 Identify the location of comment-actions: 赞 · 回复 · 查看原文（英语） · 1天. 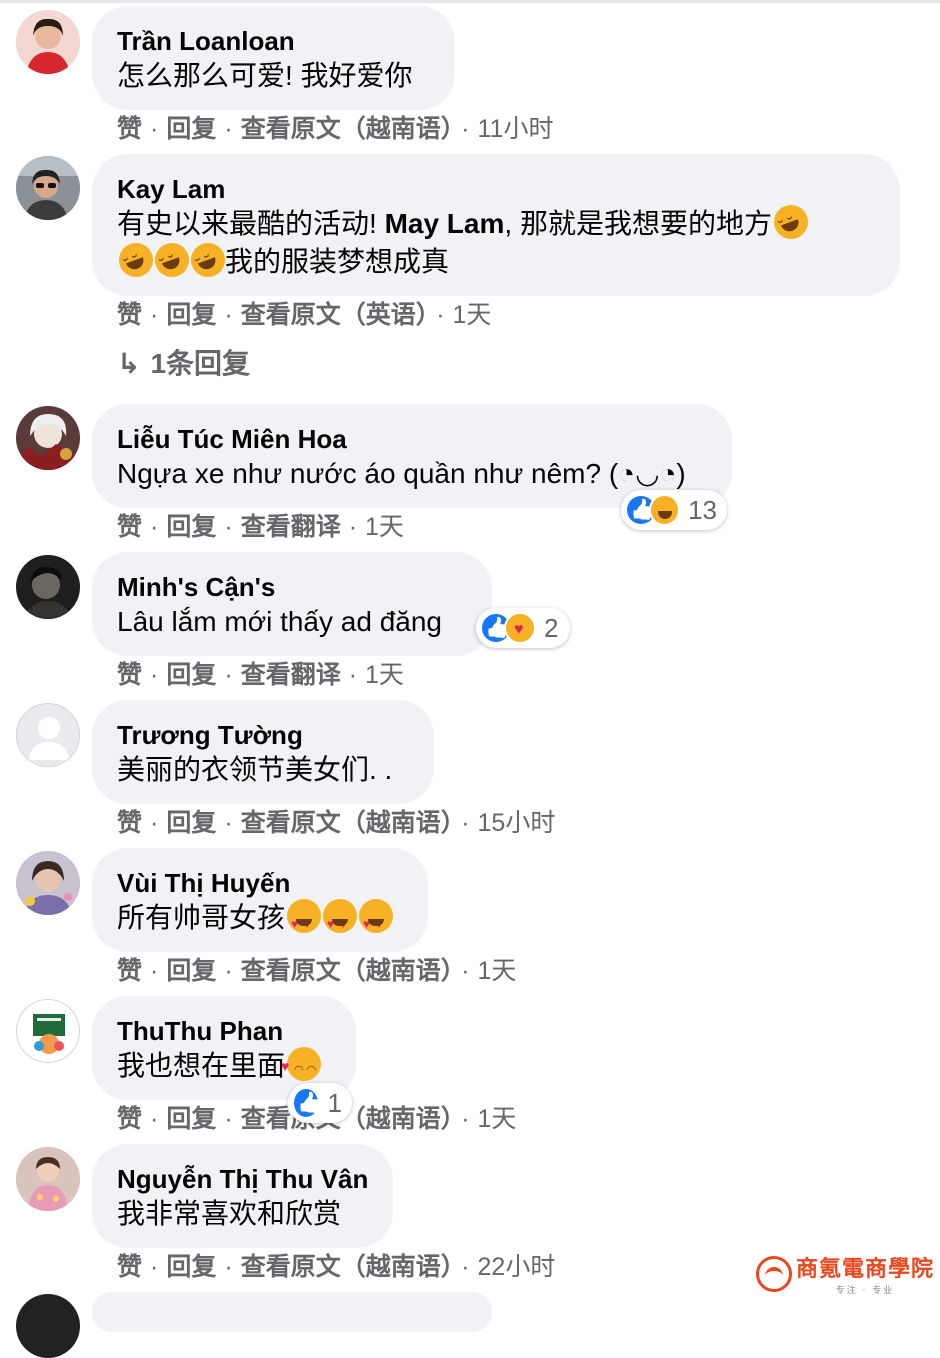
(304, 315).